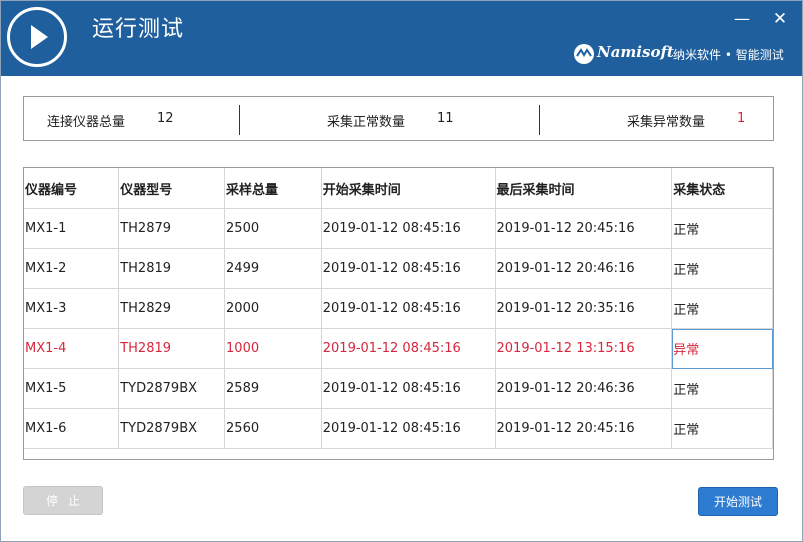  I want to click on window-title: 运行测试, so click(138, 29).